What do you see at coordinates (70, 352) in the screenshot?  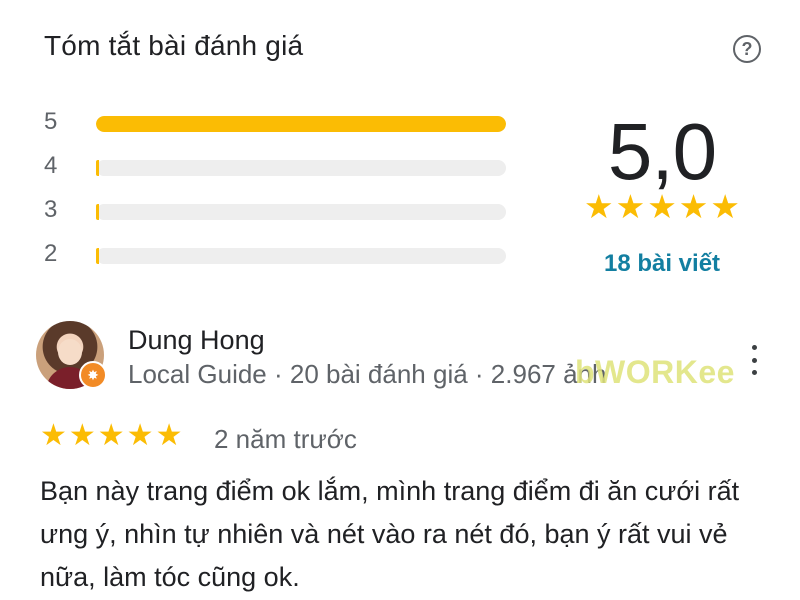 I see `avatar-face-shape` at bounding box center [70, 352].